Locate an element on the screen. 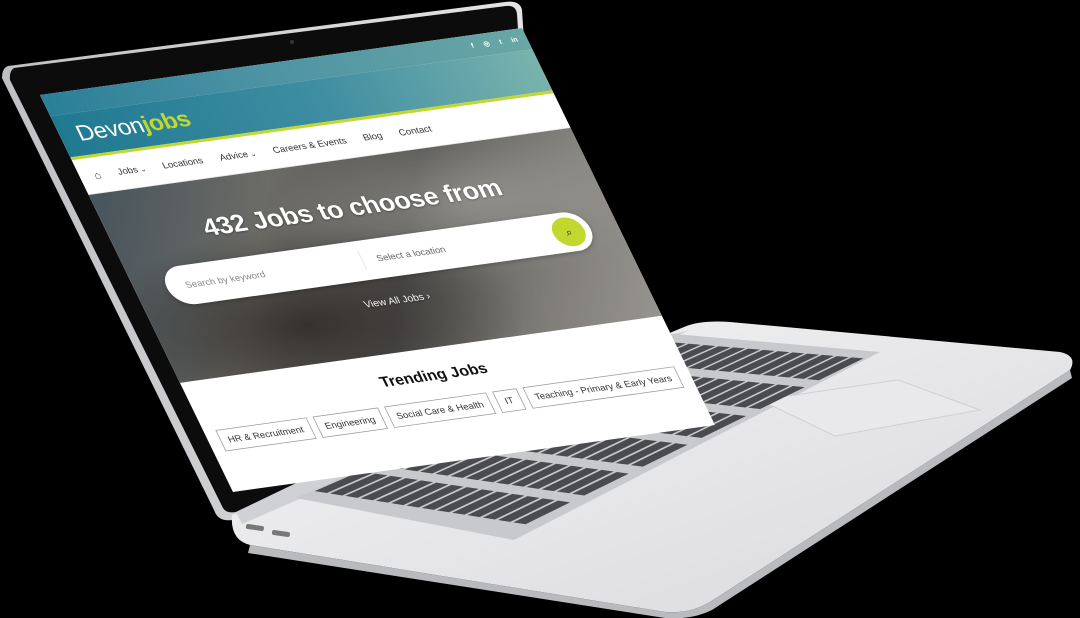 The height and width of the screenshot is (618, 1080). nav-item-contact: Contact is located at coordinates (415, 130).